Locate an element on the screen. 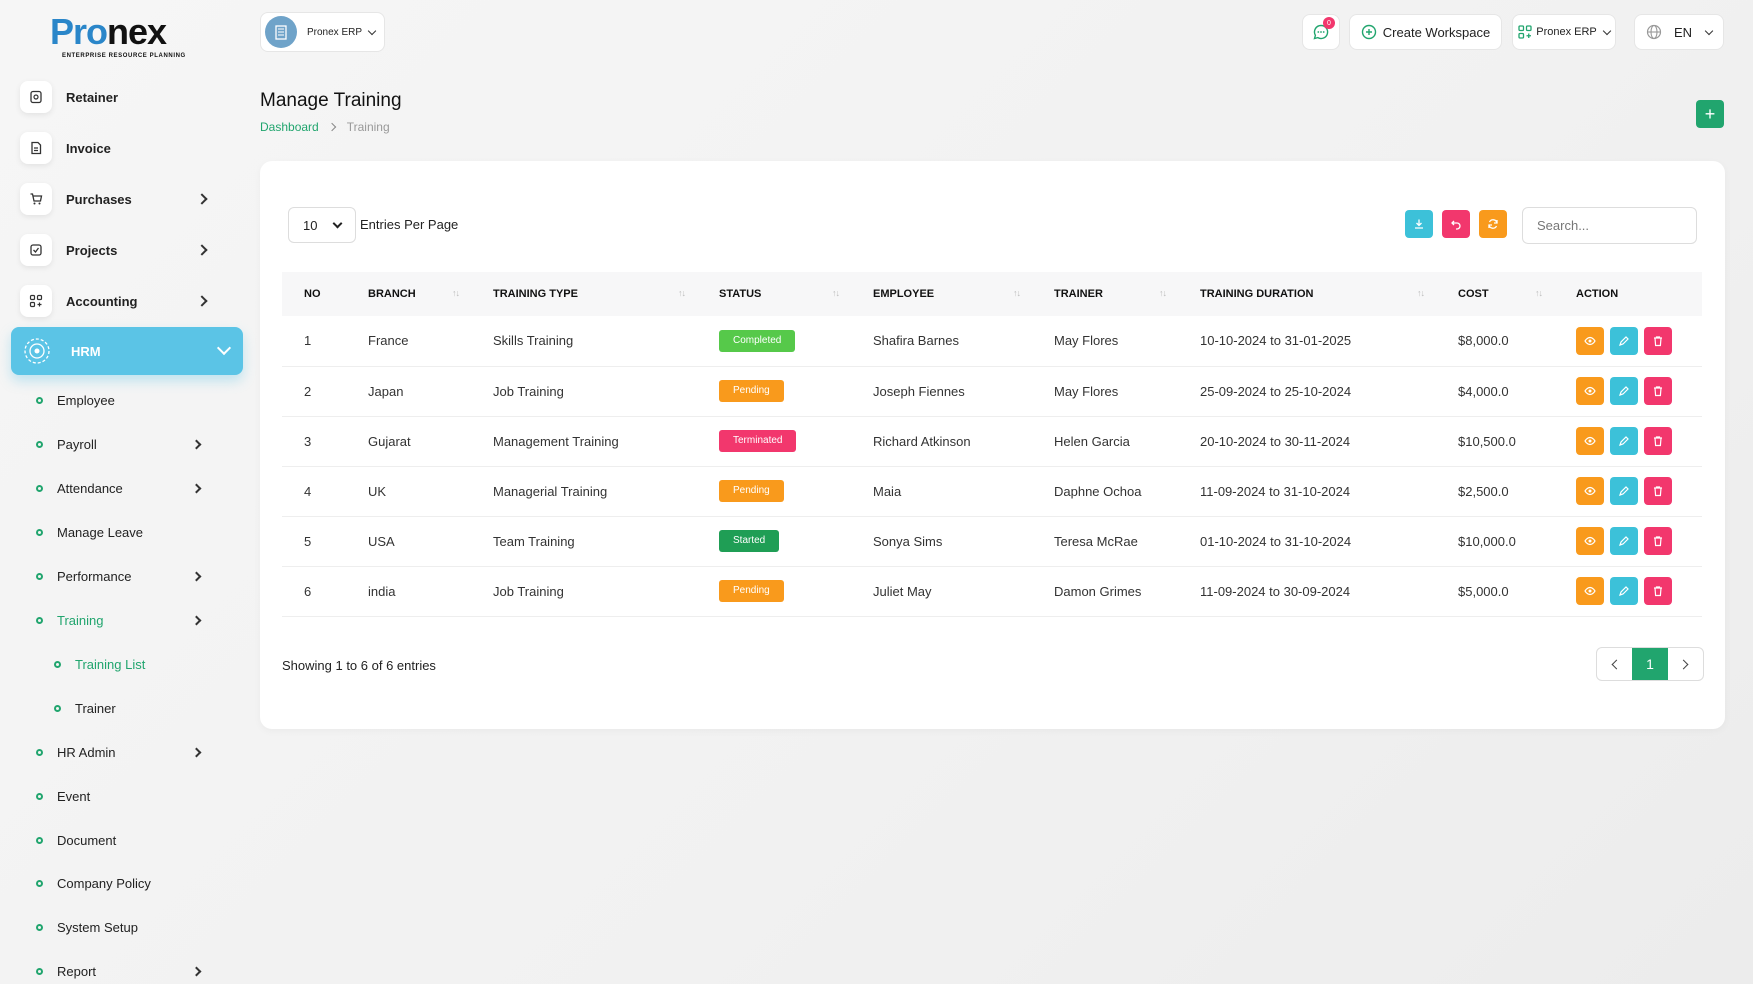 Image resolution: width=1753 pixels, height=984 pixels. sidebar-subitem-document: Document is located at coordinates (126, 840).